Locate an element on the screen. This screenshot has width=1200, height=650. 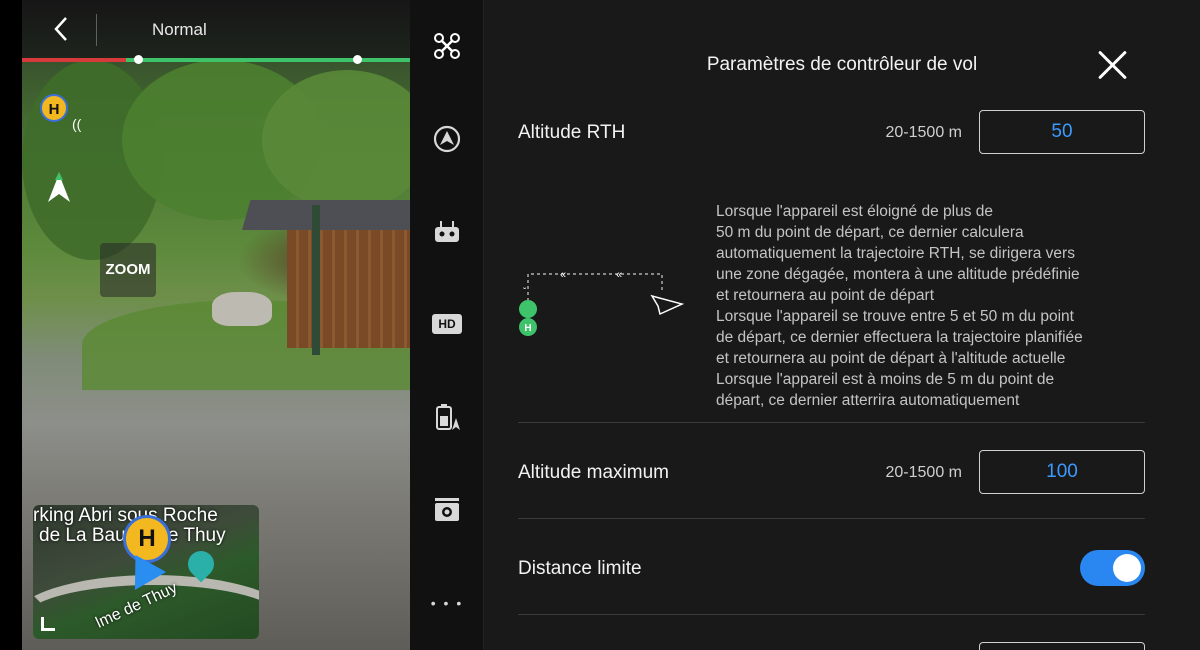
obstacle-sensing-icon is located at coordinates (447, 139).